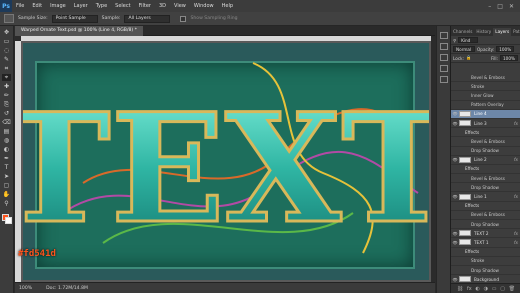 The width and height of the screenshot is (520, 293). I want to click on new-layer-icon: ▢, so click(502, 289).